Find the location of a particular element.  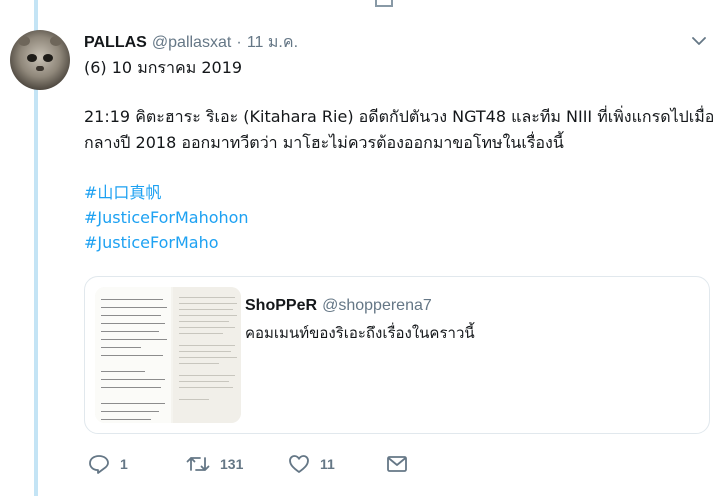

author-name: PALLAS is located at coordinates (115, 42).